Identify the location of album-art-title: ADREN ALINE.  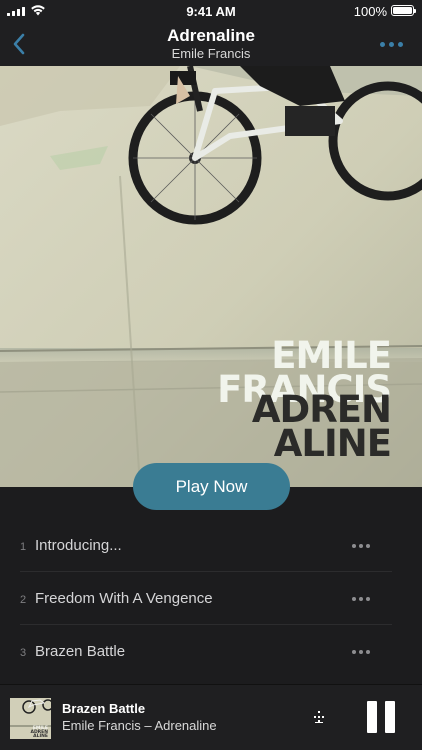
(321, 427).